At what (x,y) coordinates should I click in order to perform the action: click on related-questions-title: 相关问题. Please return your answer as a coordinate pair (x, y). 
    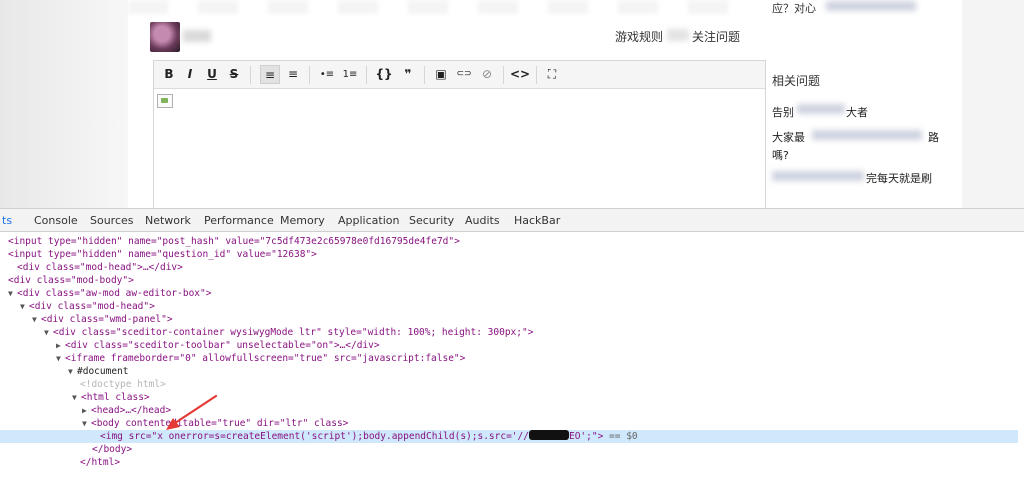
    Looking at the image, I should click on (796, 81).